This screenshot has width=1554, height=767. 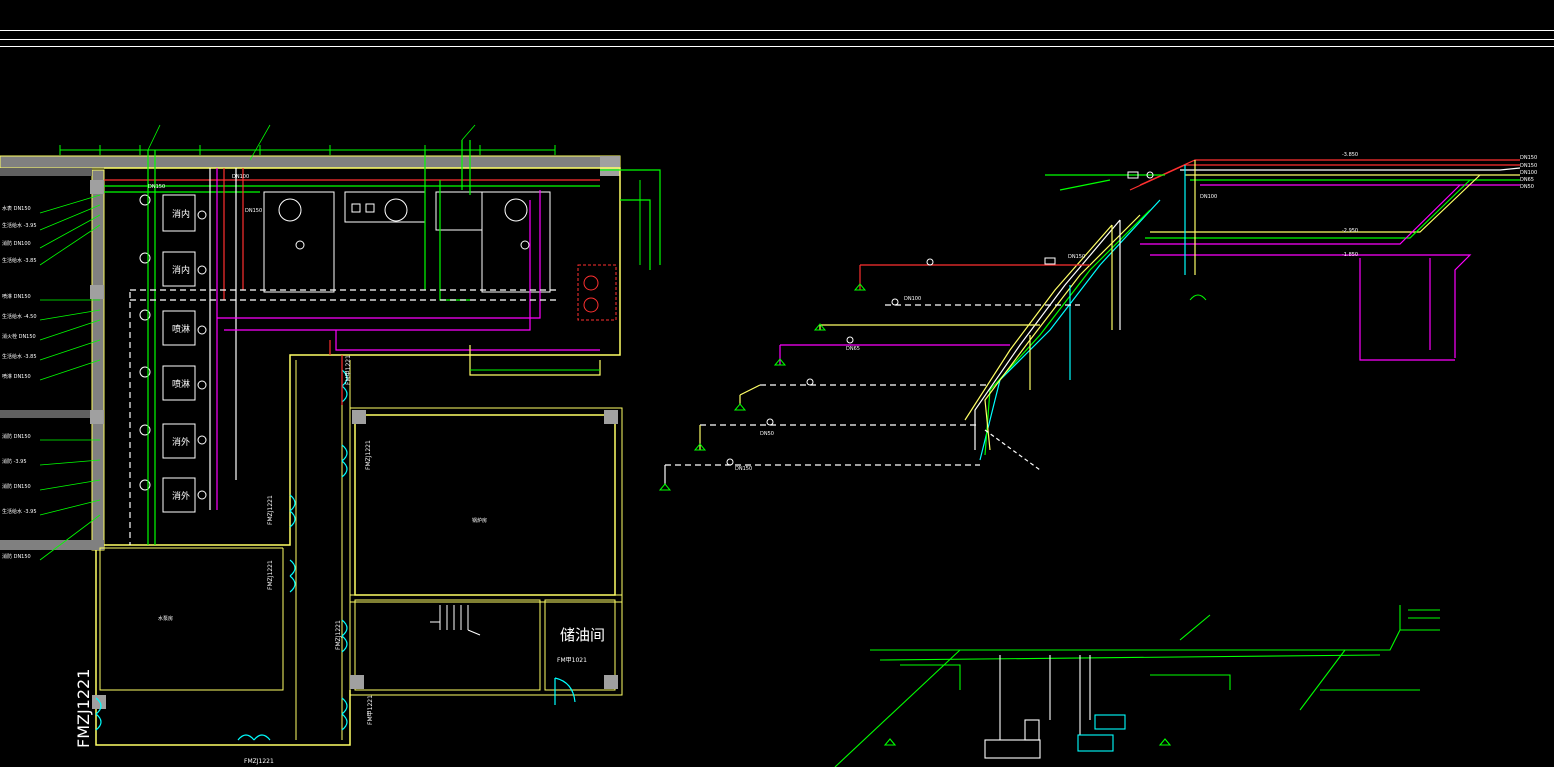 What do you see at coordinates (19, 316) in the screenshot?
I see `svg-text: 生活给水 -4.50` at bounding box center [19, 316].